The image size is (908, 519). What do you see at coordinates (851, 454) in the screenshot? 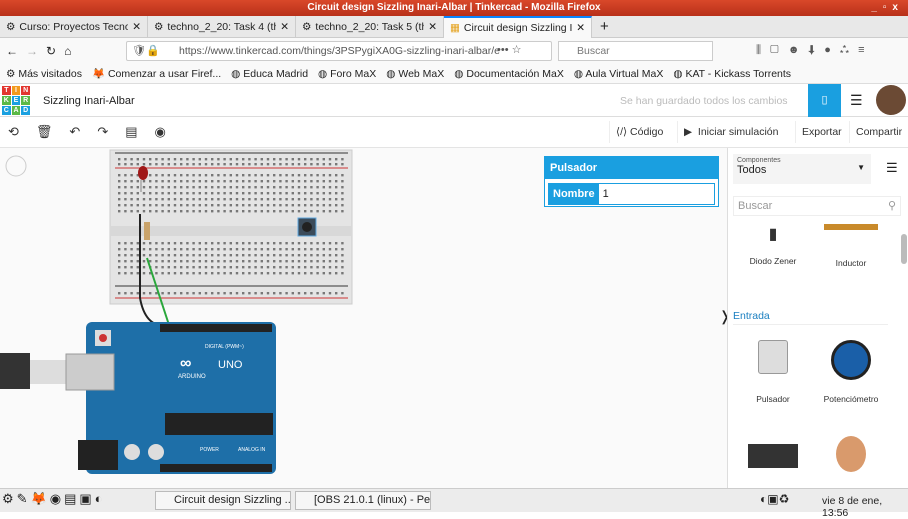
I see `component-photoresistor` at bounding box center [851, 454].